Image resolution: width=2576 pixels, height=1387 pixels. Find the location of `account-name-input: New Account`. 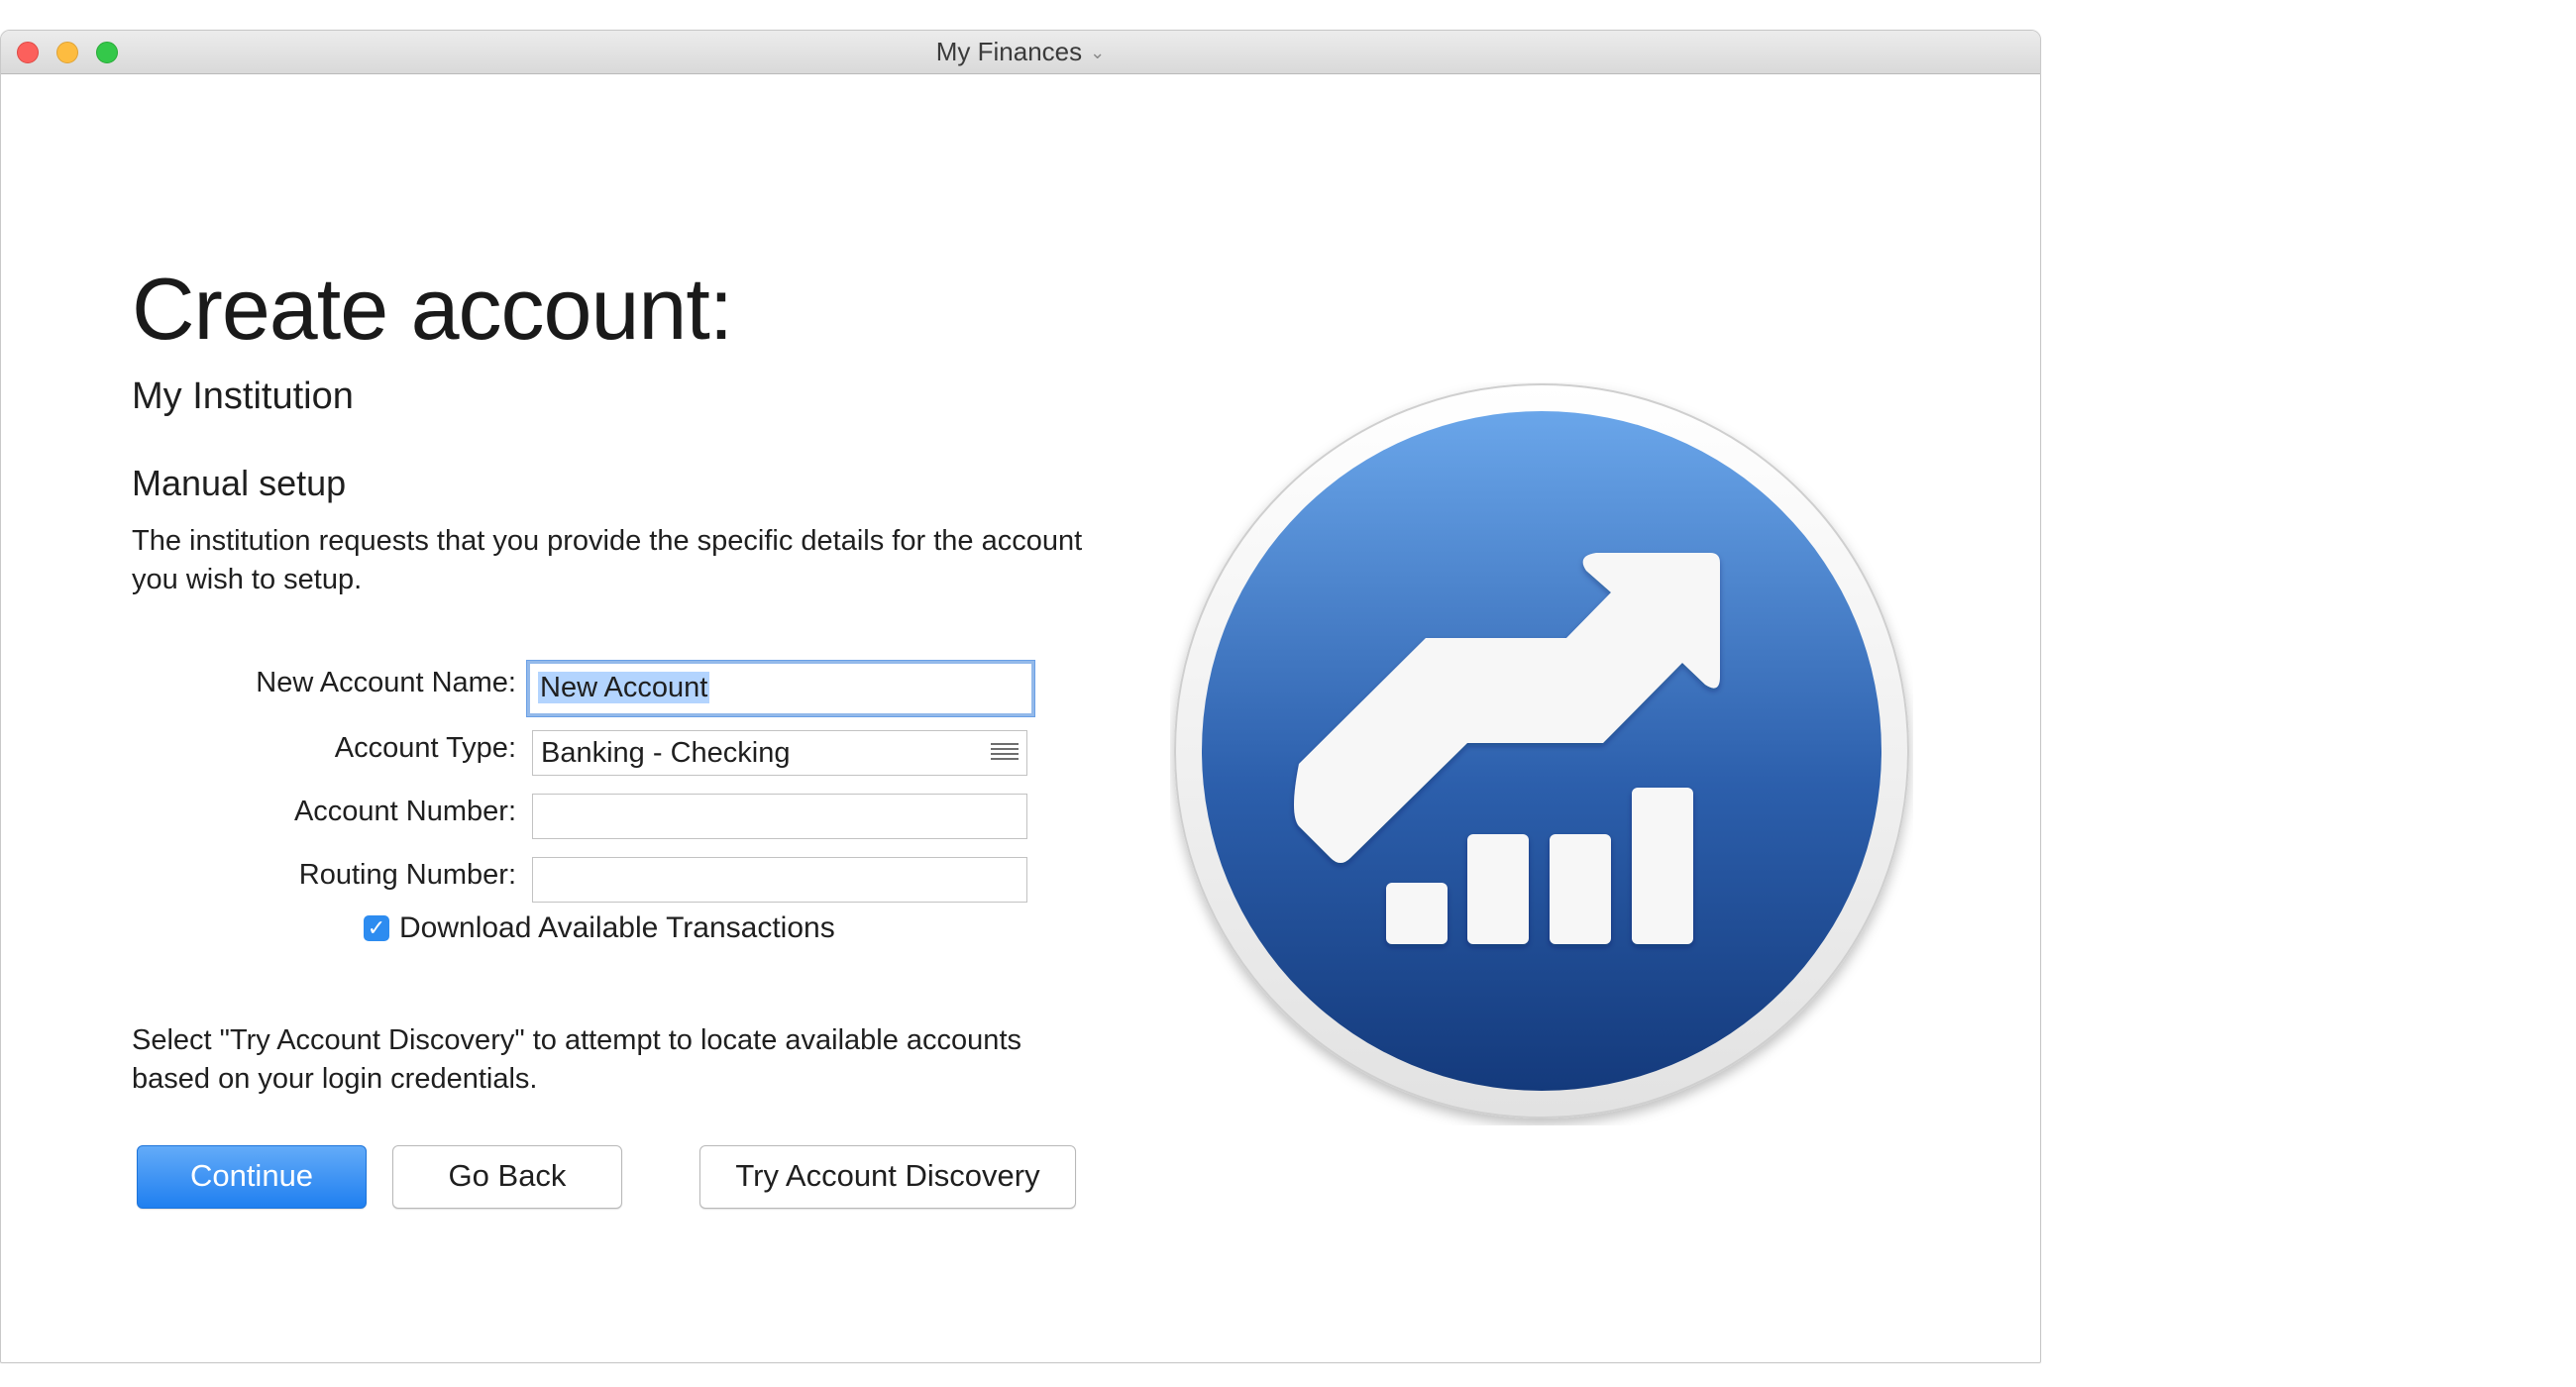

account-name-input: New Account is located at coordinates (780, 688).